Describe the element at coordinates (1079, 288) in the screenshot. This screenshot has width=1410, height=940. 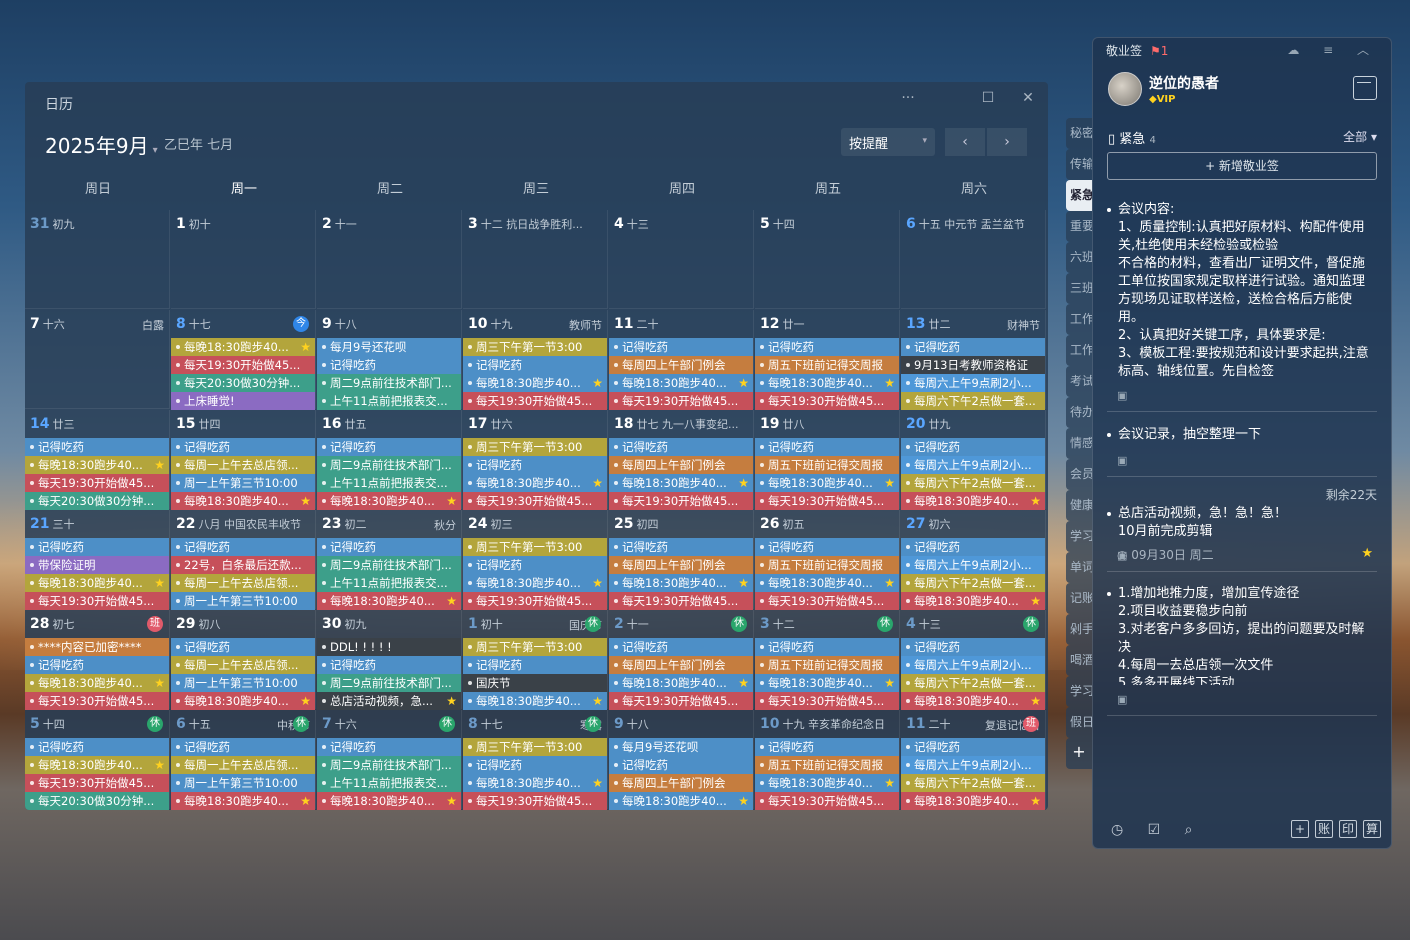
I see `category-tab: 三班` at that location.